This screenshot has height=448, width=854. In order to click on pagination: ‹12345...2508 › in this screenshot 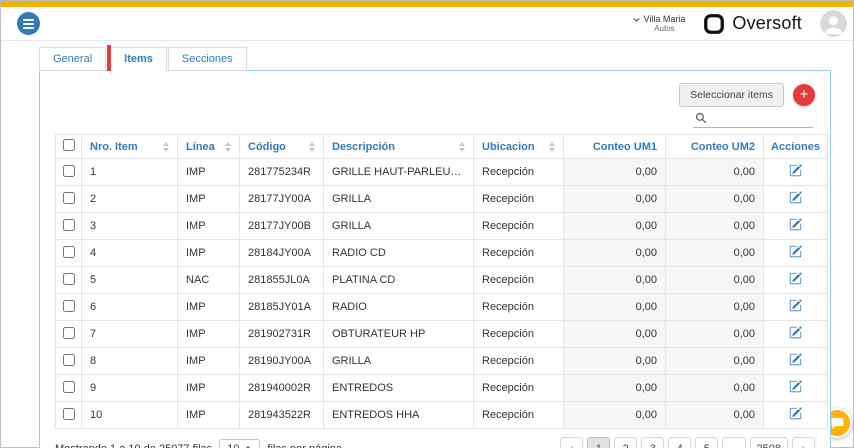, I will do `click(687, 442)`.